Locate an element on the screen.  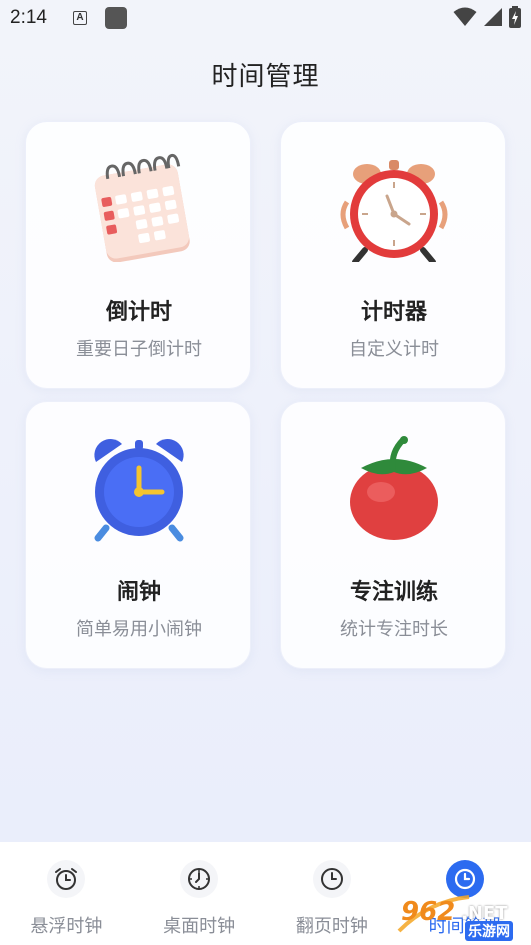
card-subtitle: 简单易用小闹钟 is located at coordinates (139, 629).